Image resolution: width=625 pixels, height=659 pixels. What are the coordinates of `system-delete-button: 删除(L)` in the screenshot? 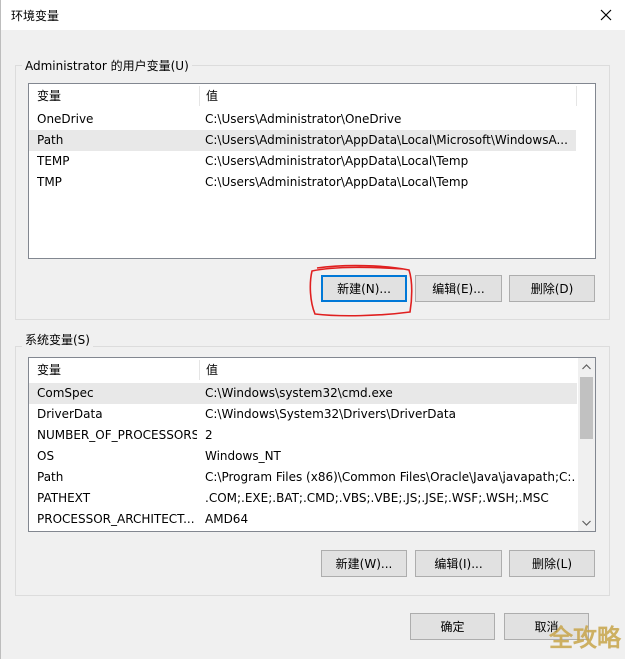 It's located at (552, 563).